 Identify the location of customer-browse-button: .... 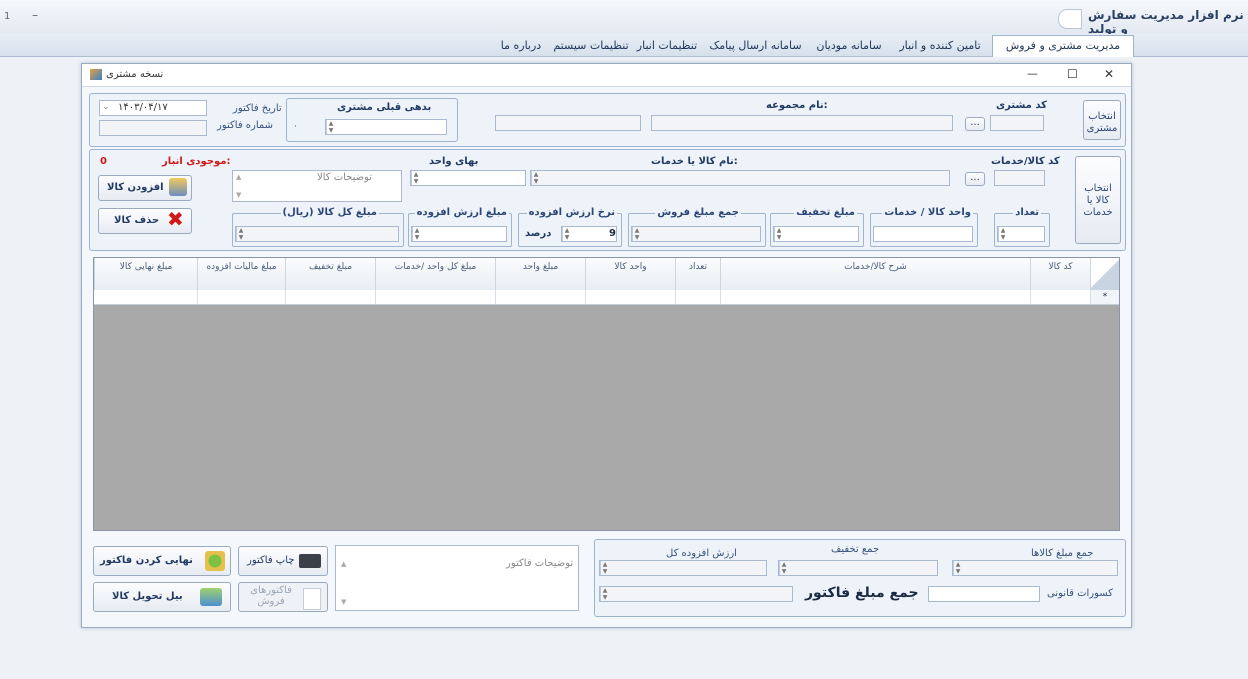
(975, 124).